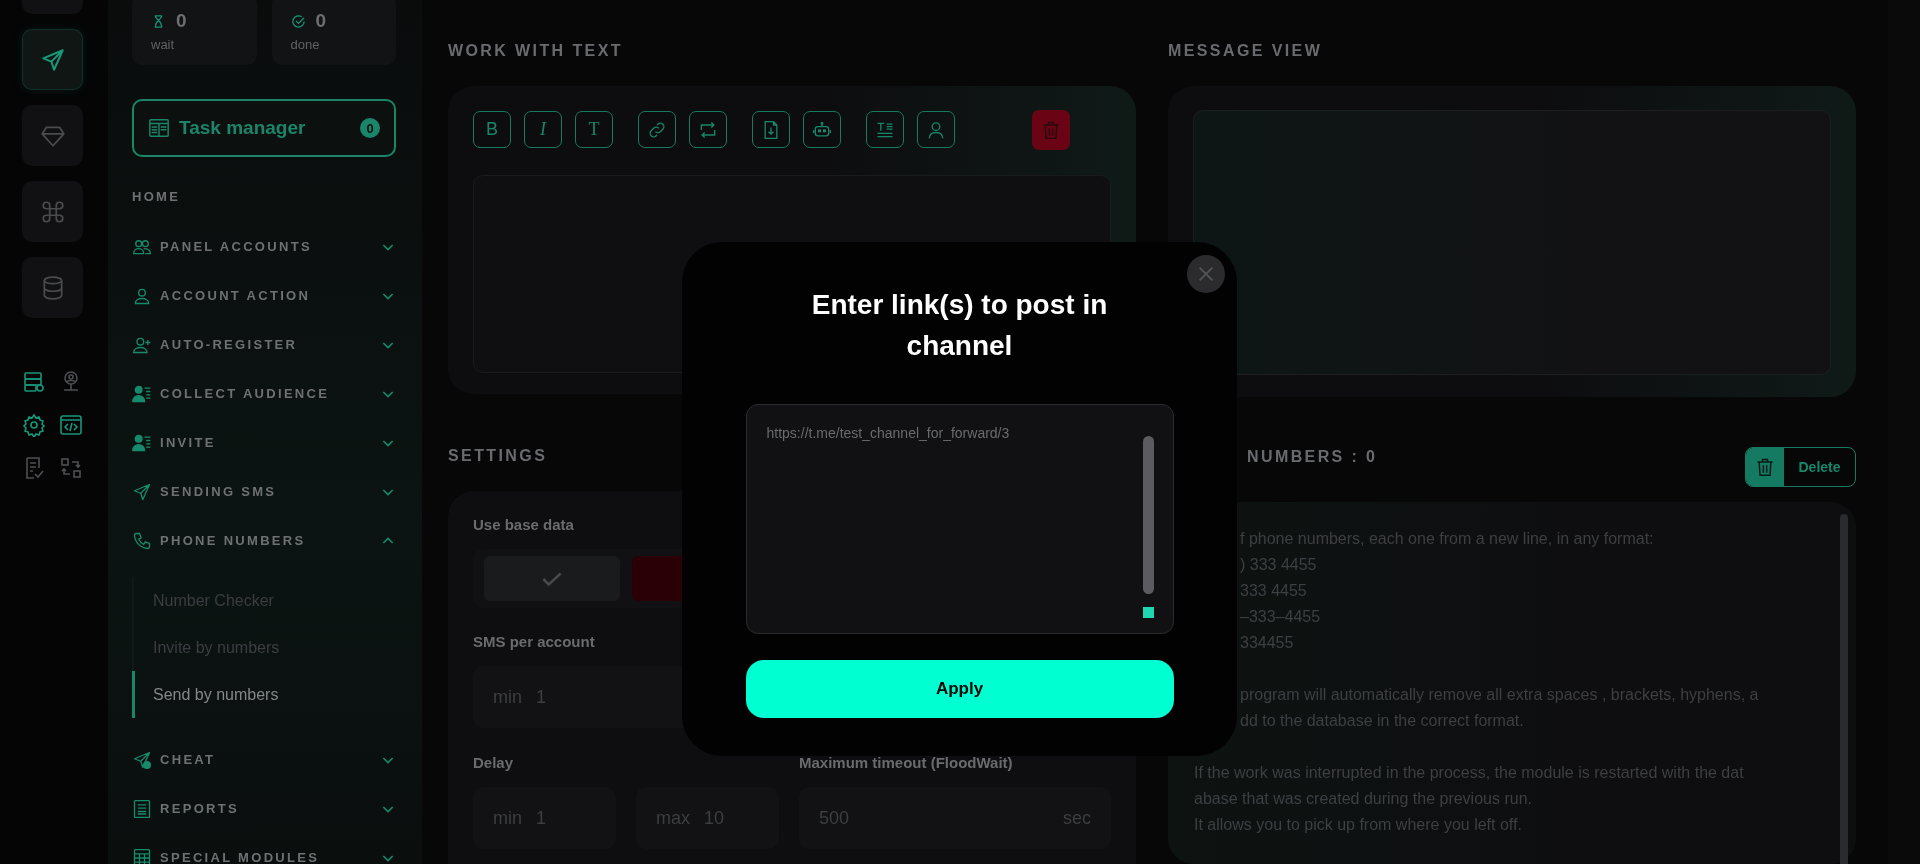  Describe the element at coordinates (523, 524) in the screenshot. I see `field-label: Use base data` at that location.